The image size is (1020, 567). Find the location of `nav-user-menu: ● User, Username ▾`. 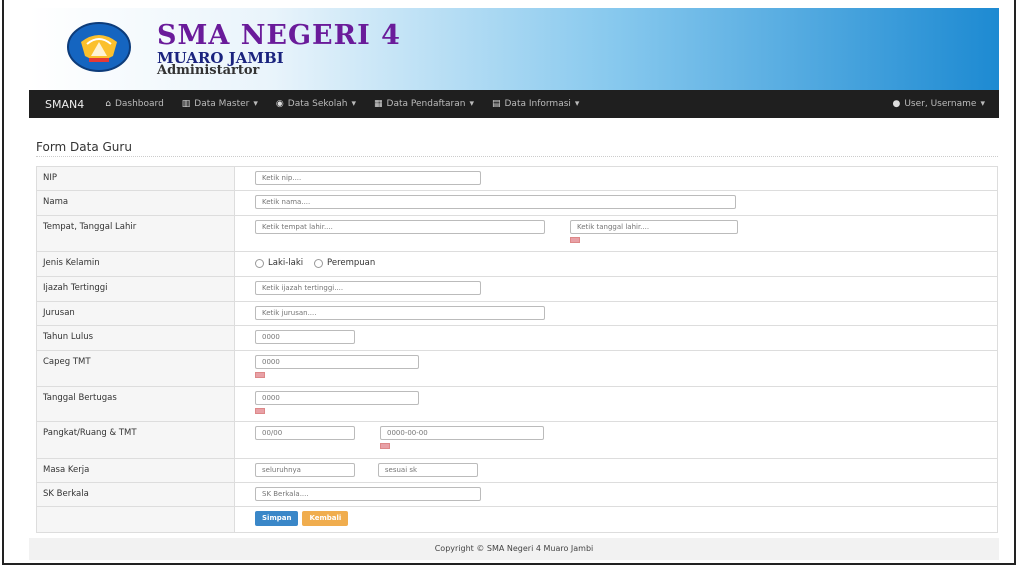

nav-user-menu: ● User, Username ▾ is located at coordinates (941, 104).